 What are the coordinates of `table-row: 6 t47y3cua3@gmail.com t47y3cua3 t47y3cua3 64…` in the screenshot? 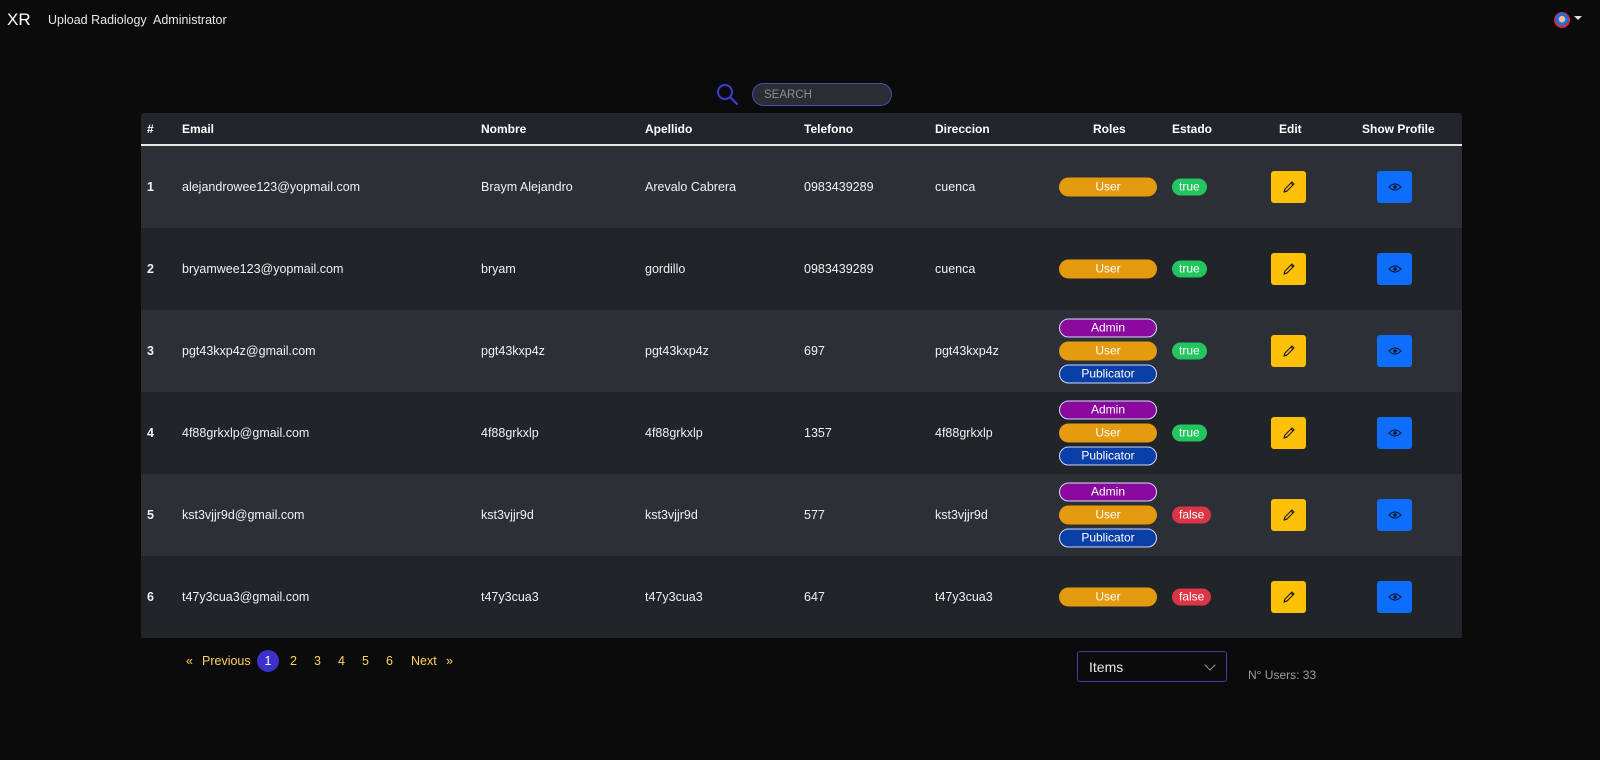 It's located at (801, 597).